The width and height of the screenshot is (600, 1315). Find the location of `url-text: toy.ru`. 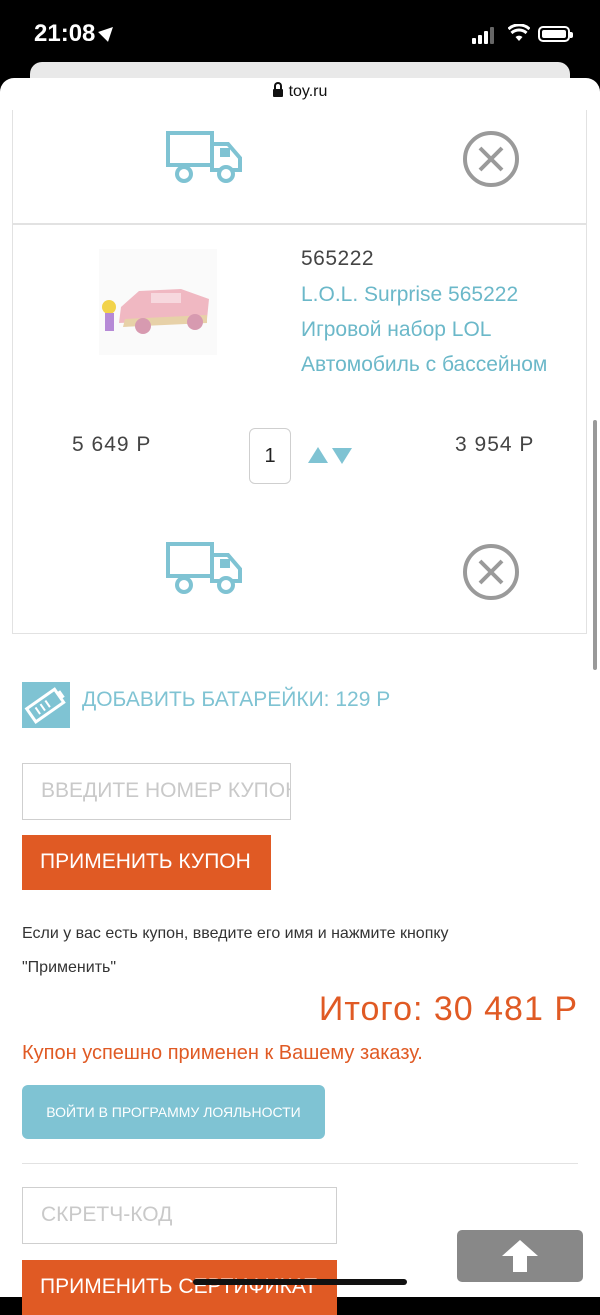

url-text: toy.ru is located at coordinates (308, 91).